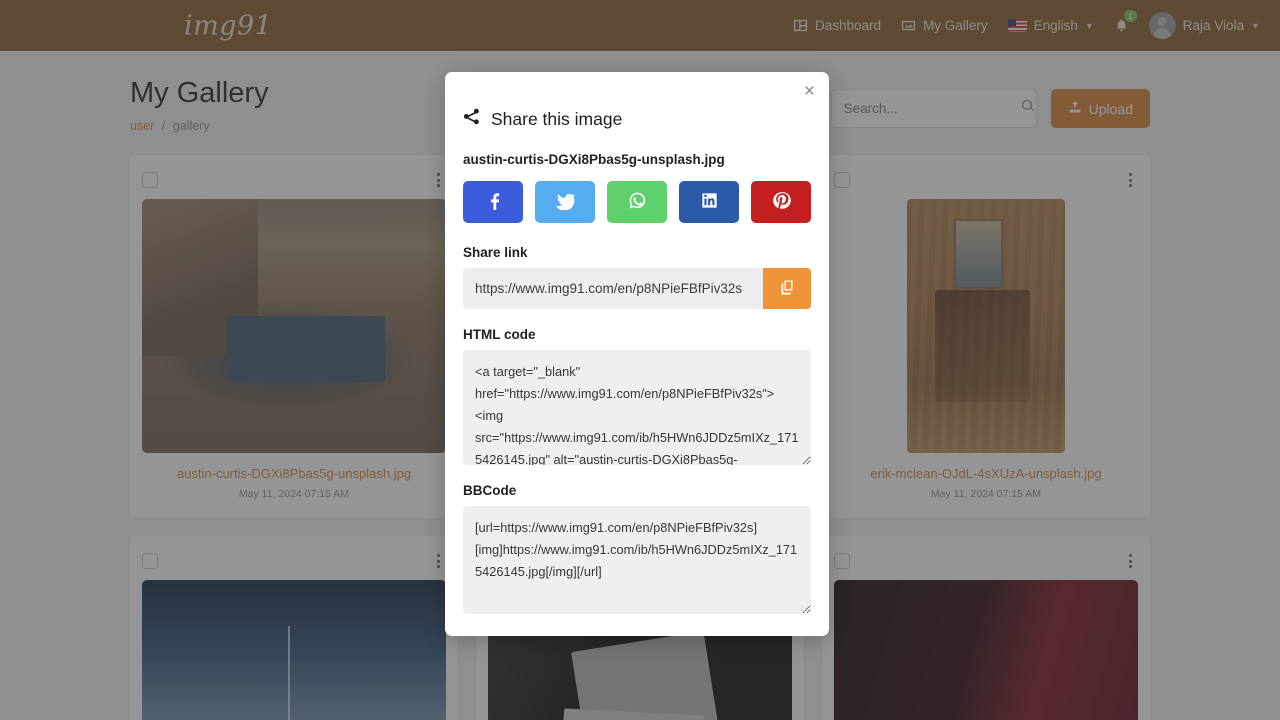 The image size is (1280, 720). I want to click on modal-title: Share this image, so click(637, 110).